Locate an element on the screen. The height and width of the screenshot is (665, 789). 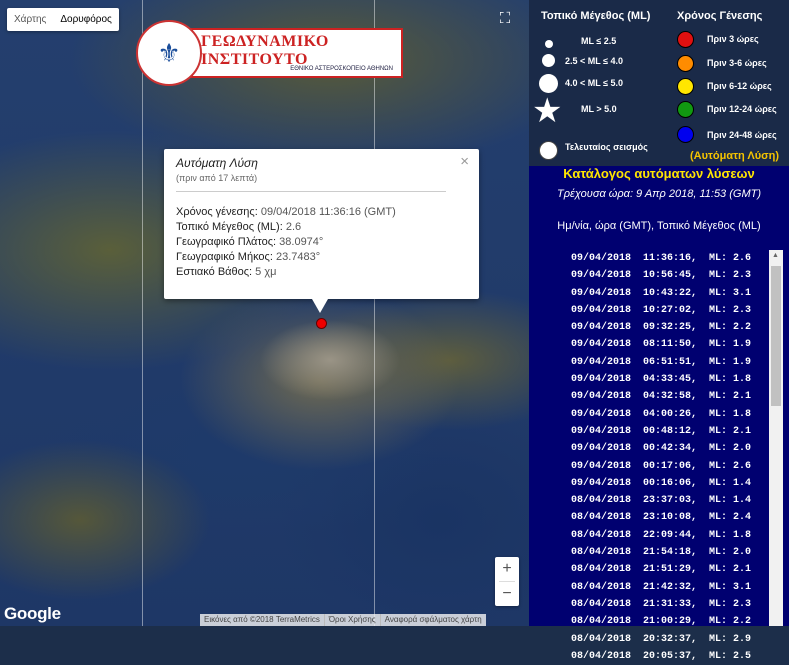
catalog-row: 08/04/2018 20:32:37, ML: 2.9 is located at coordinates (649, 639).